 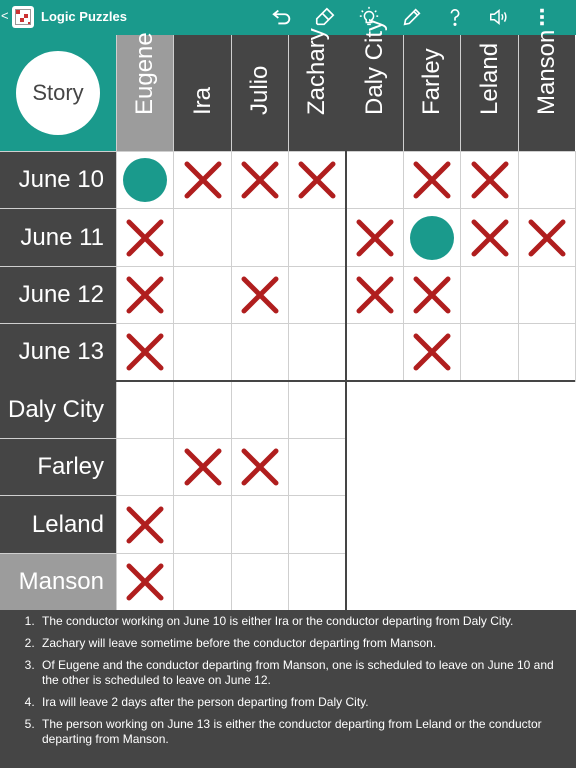 I want to click on pencil-icon, so click(x=412, y=17).